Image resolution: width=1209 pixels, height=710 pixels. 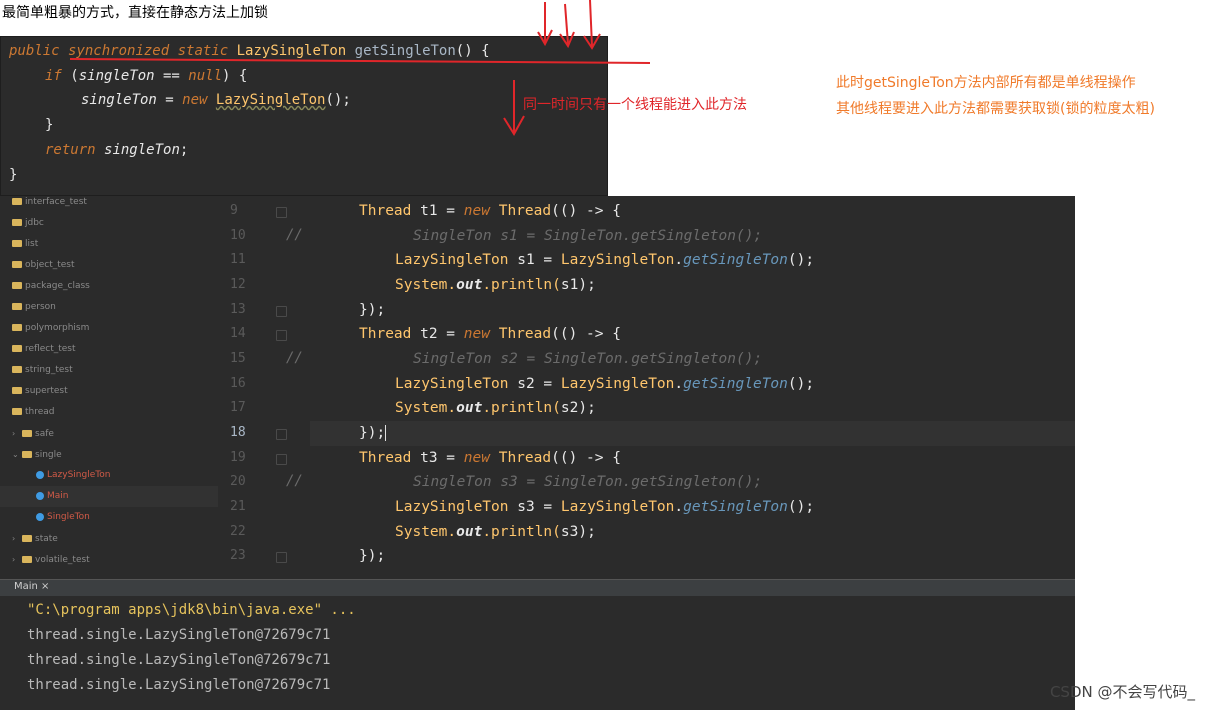 What do you see at coordinates (238, 457) in the screenshot?
I see `line-number: 19` at bounding box center [238, 457].